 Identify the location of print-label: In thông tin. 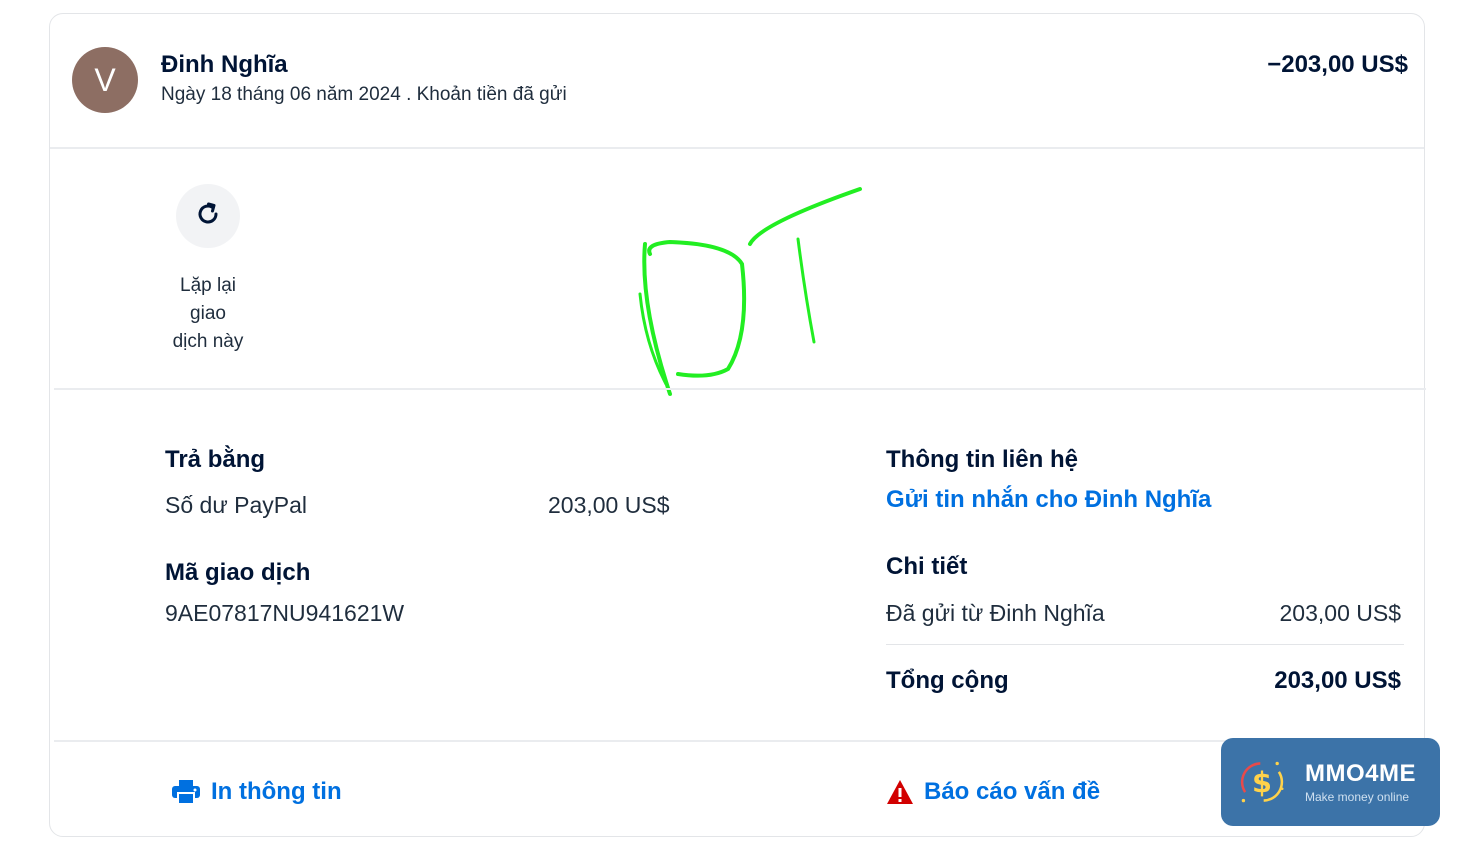
(276, 791).